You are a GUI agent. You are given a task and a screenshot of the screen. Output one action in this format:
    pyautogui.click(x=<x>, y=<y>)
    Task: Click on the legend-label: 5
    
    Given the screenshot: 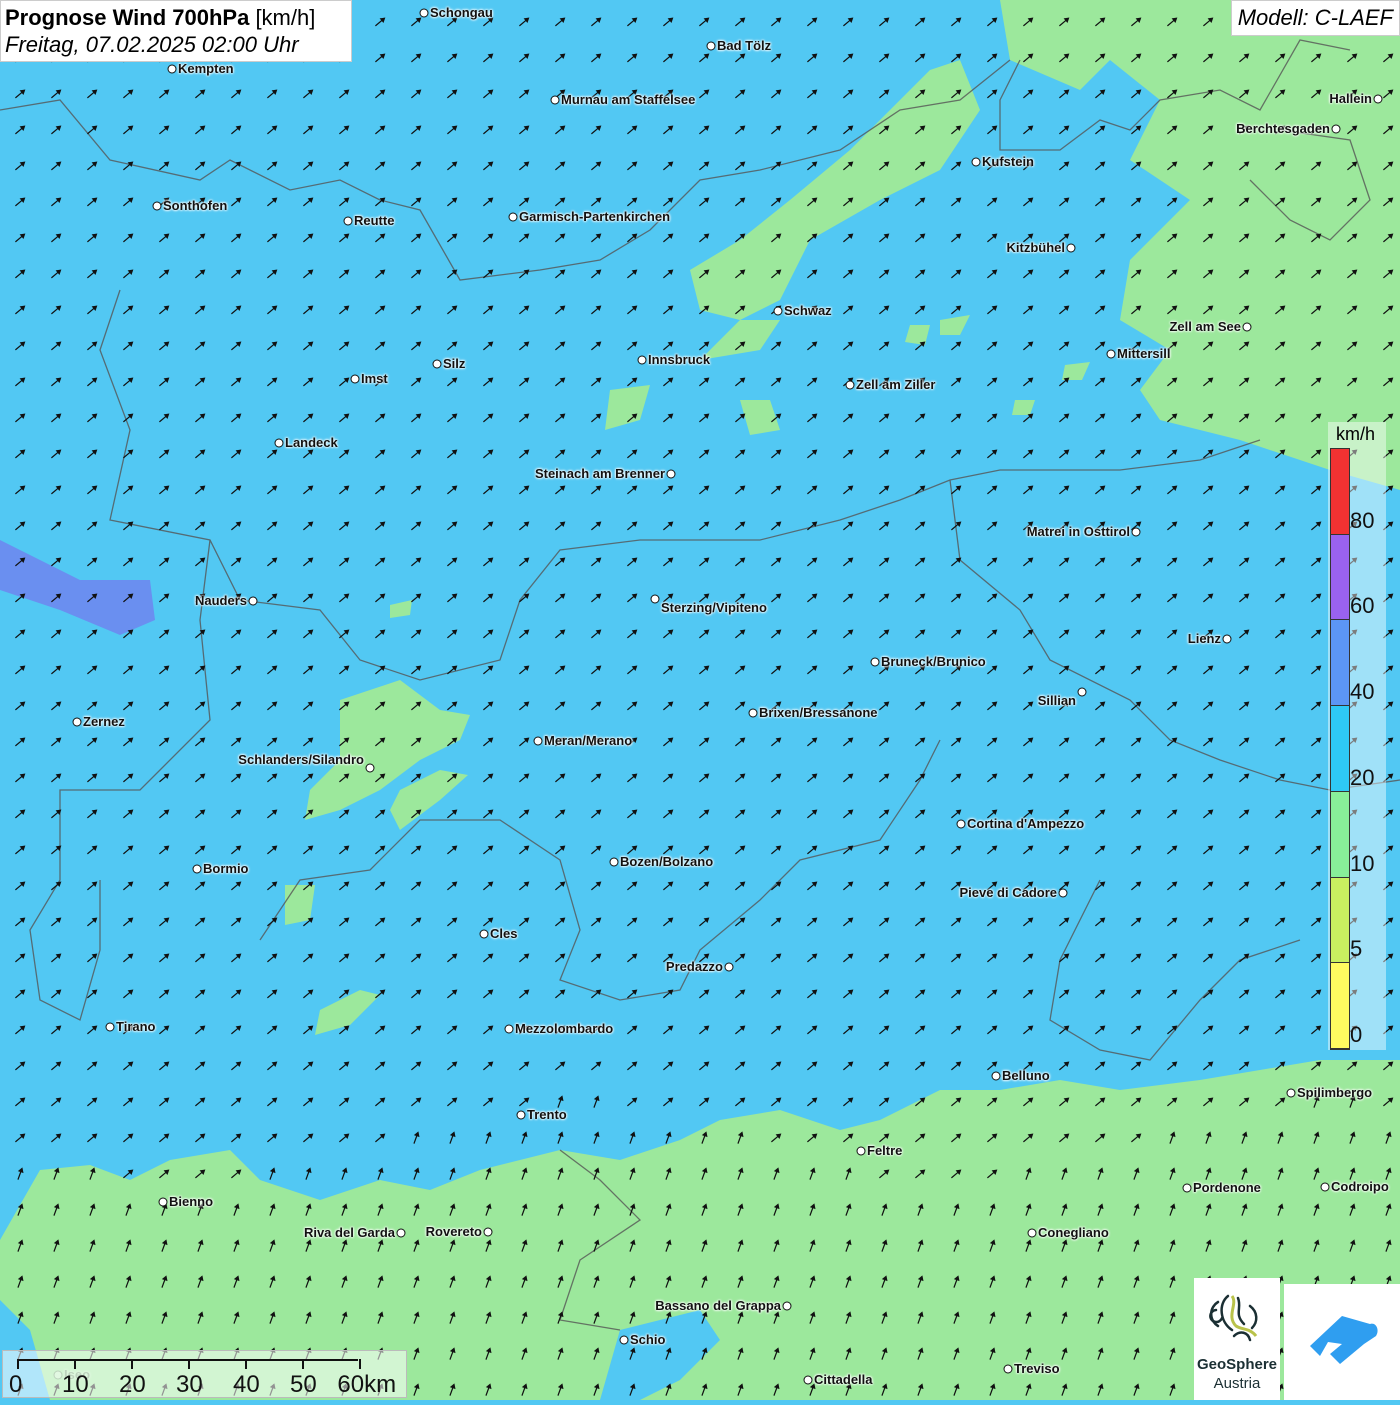 What is the action you would take?
    pyautogui.click(x=1356, y=949)
    